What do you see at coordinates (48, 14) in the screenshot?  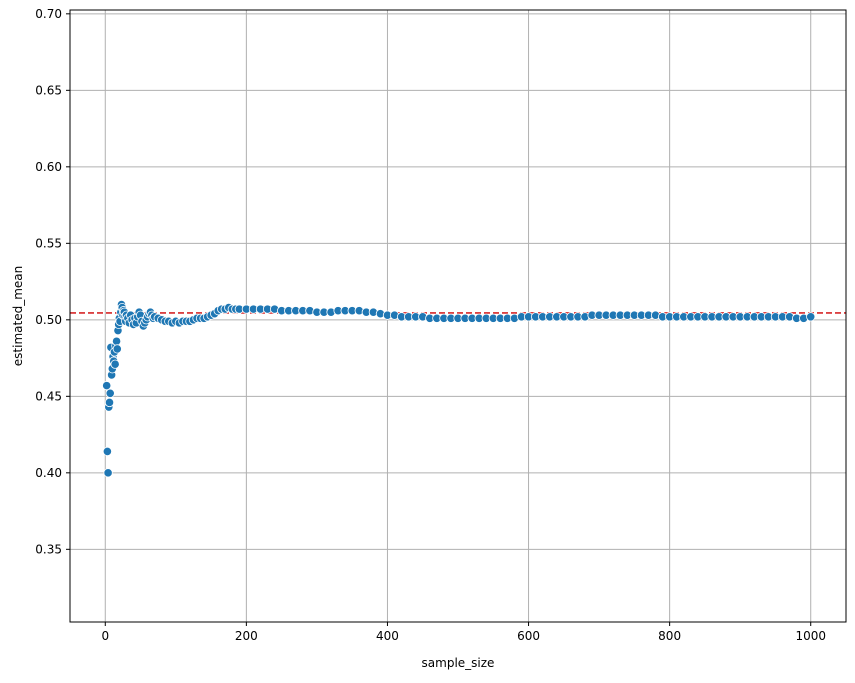 I see `y-tick-label: 0.70` at bounding box center [48, 14].